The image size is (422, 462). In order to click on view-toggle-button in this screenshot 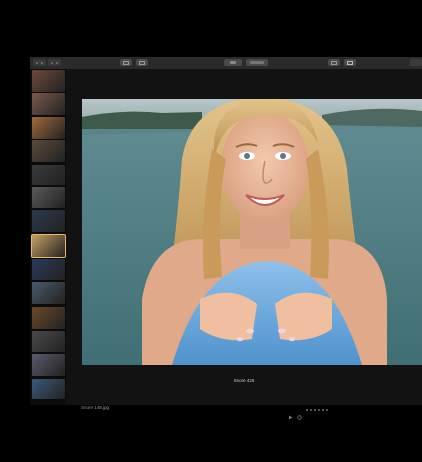, I will do `click(126, 62)`.